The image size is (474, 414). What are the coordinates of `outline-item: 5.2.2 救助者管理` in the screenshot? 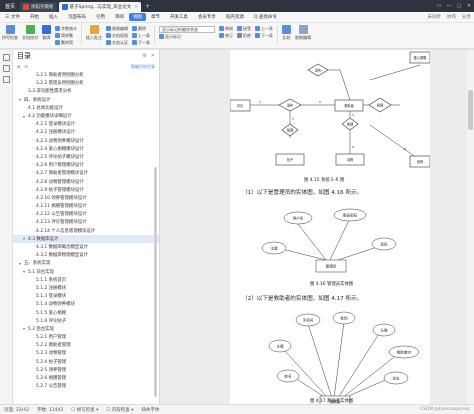 It's located at (86, 345).